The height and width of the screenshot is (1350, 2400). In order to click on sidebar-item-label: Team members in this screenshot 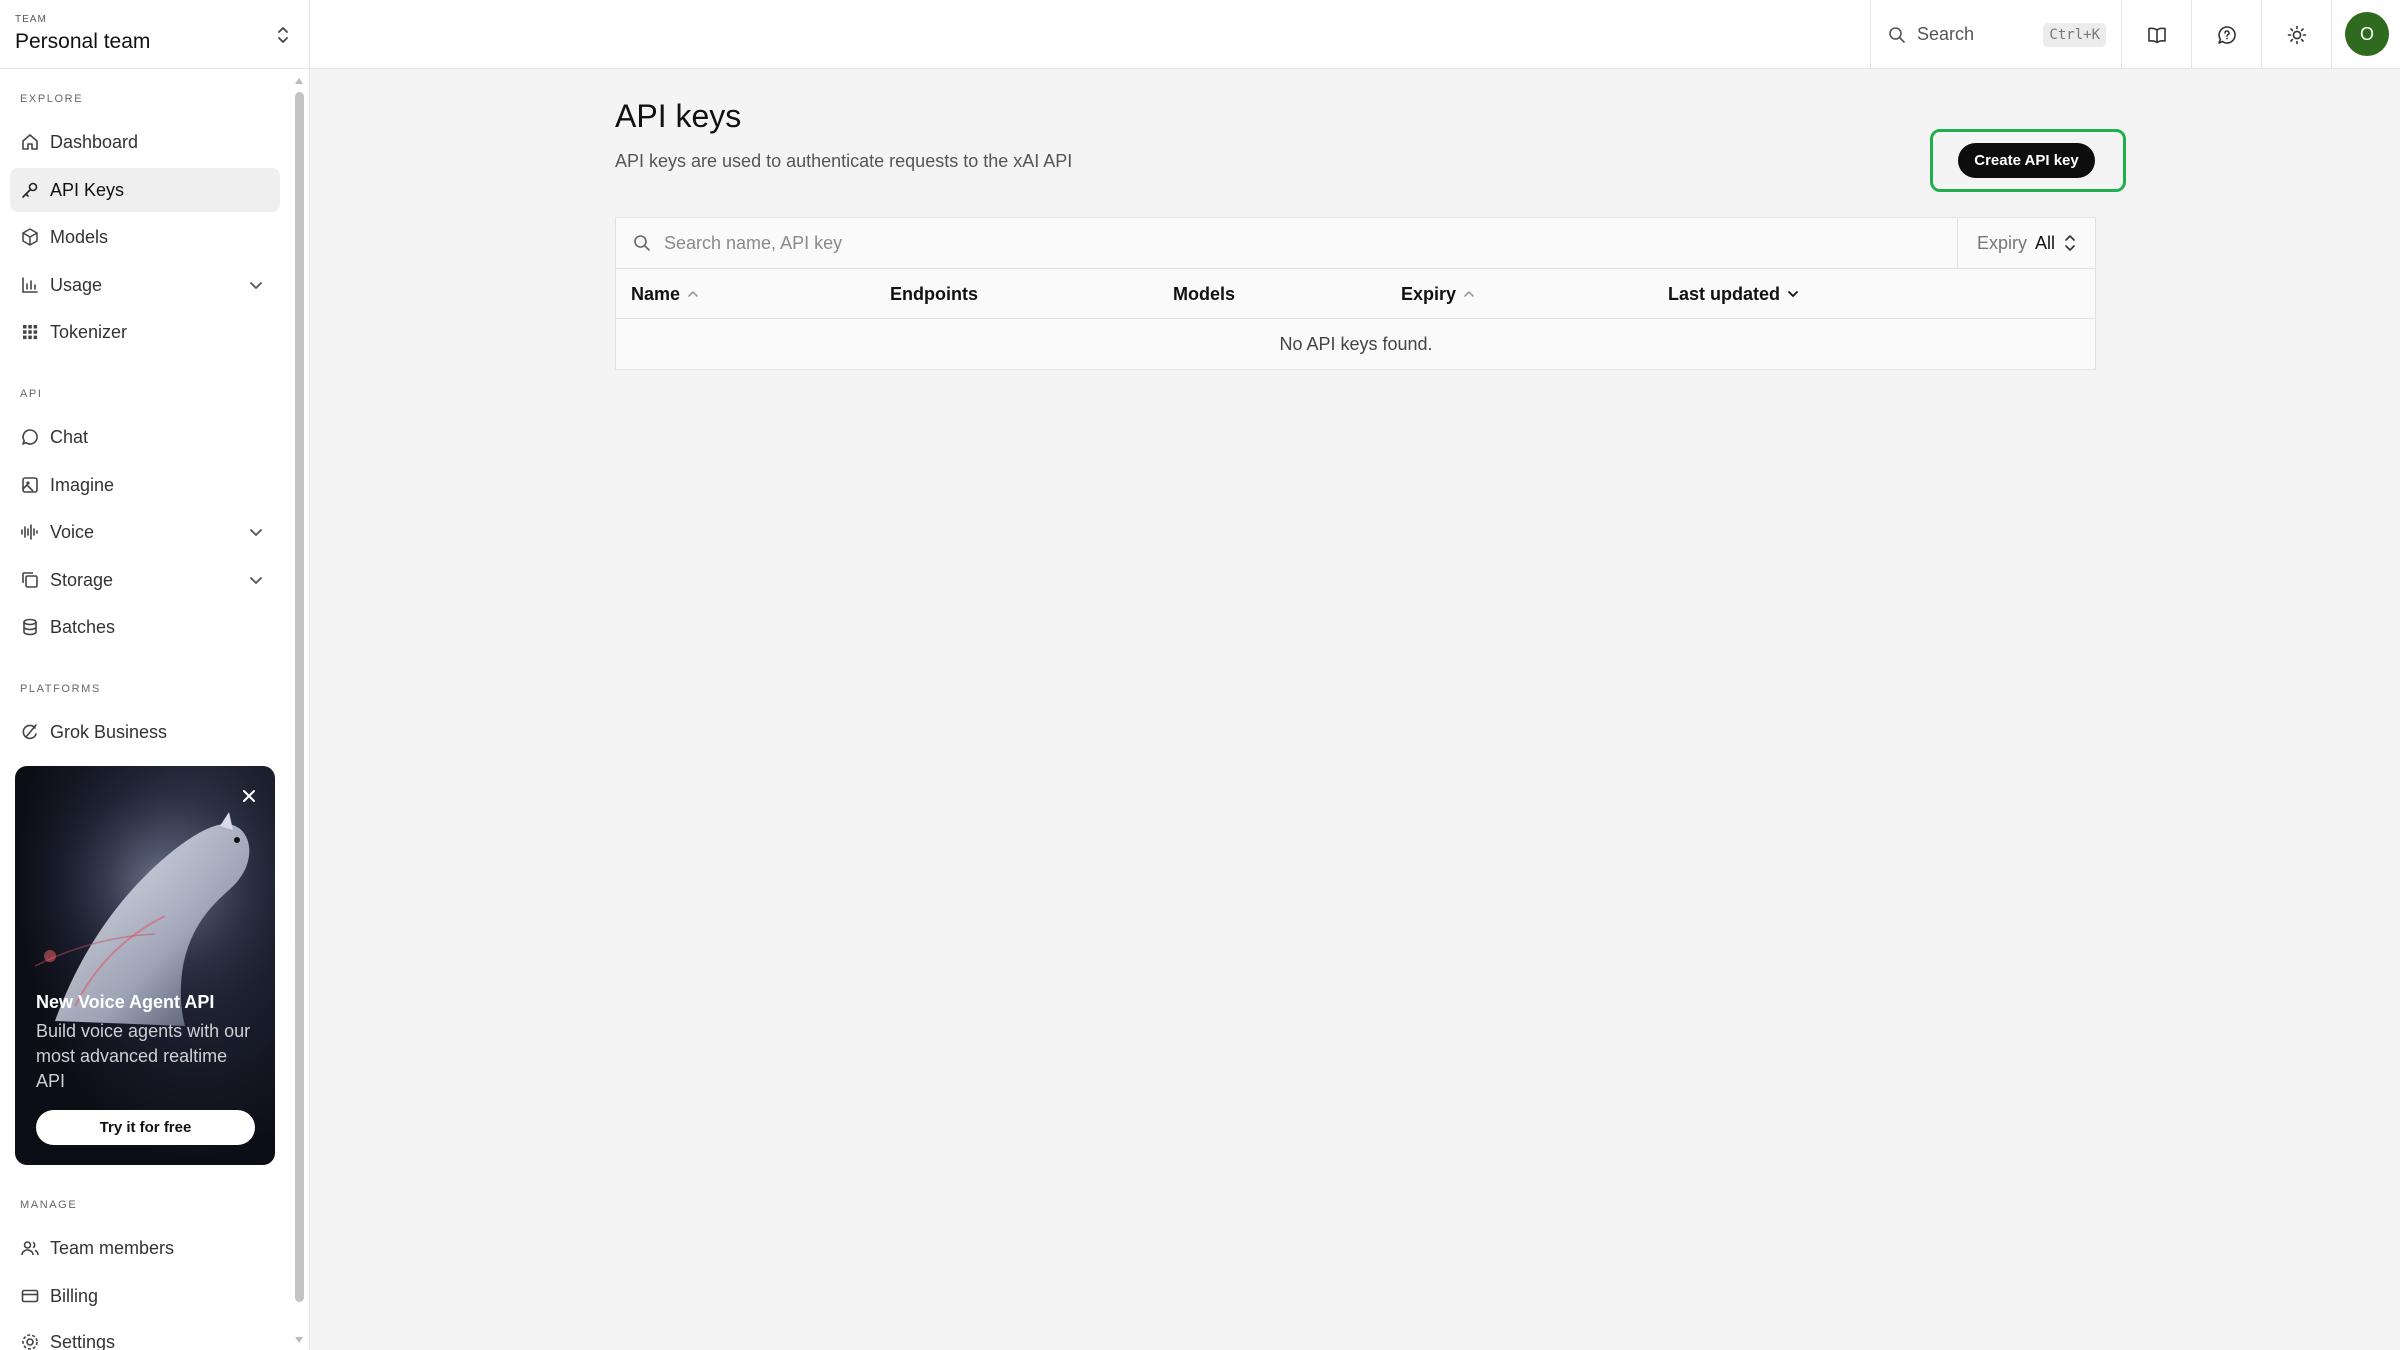, I will do `click(112, 1247)`.